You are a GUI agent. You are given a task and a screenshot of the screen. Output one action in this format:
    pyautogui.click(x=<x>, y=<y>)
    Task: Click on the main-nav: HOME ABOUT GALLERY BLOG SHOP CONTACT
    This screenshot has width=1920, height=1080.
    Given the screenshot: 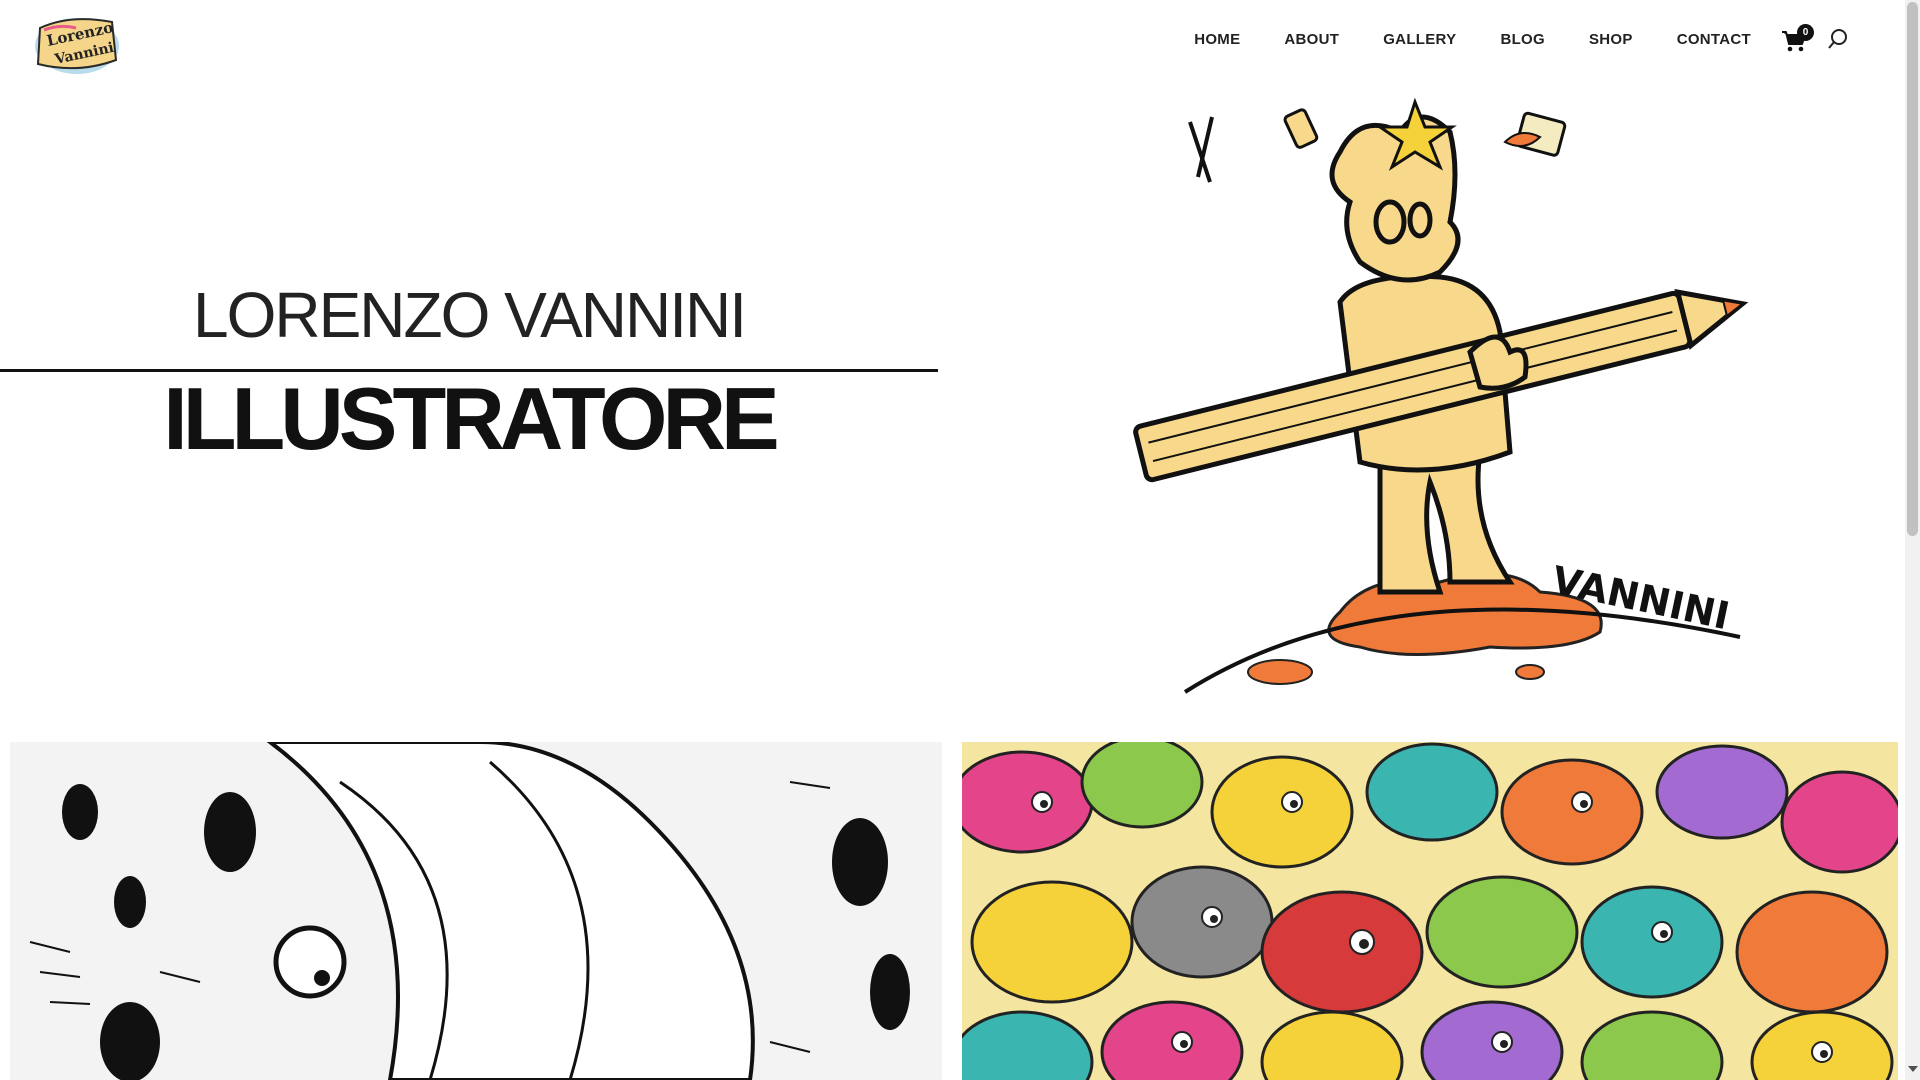 What is the action you would take?
    pyautogui.click(x=1472, y=40)
    